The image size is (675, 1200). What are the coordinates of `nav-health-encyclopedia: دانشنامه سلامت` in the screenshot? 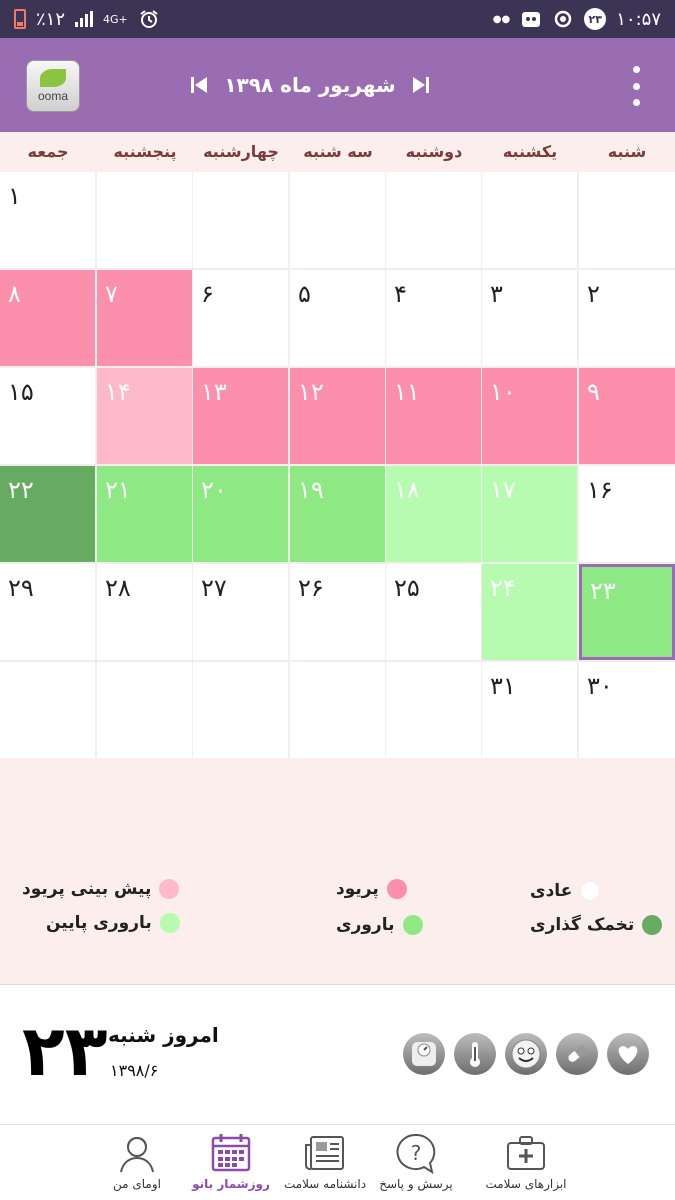 It's located at (325, 1162).